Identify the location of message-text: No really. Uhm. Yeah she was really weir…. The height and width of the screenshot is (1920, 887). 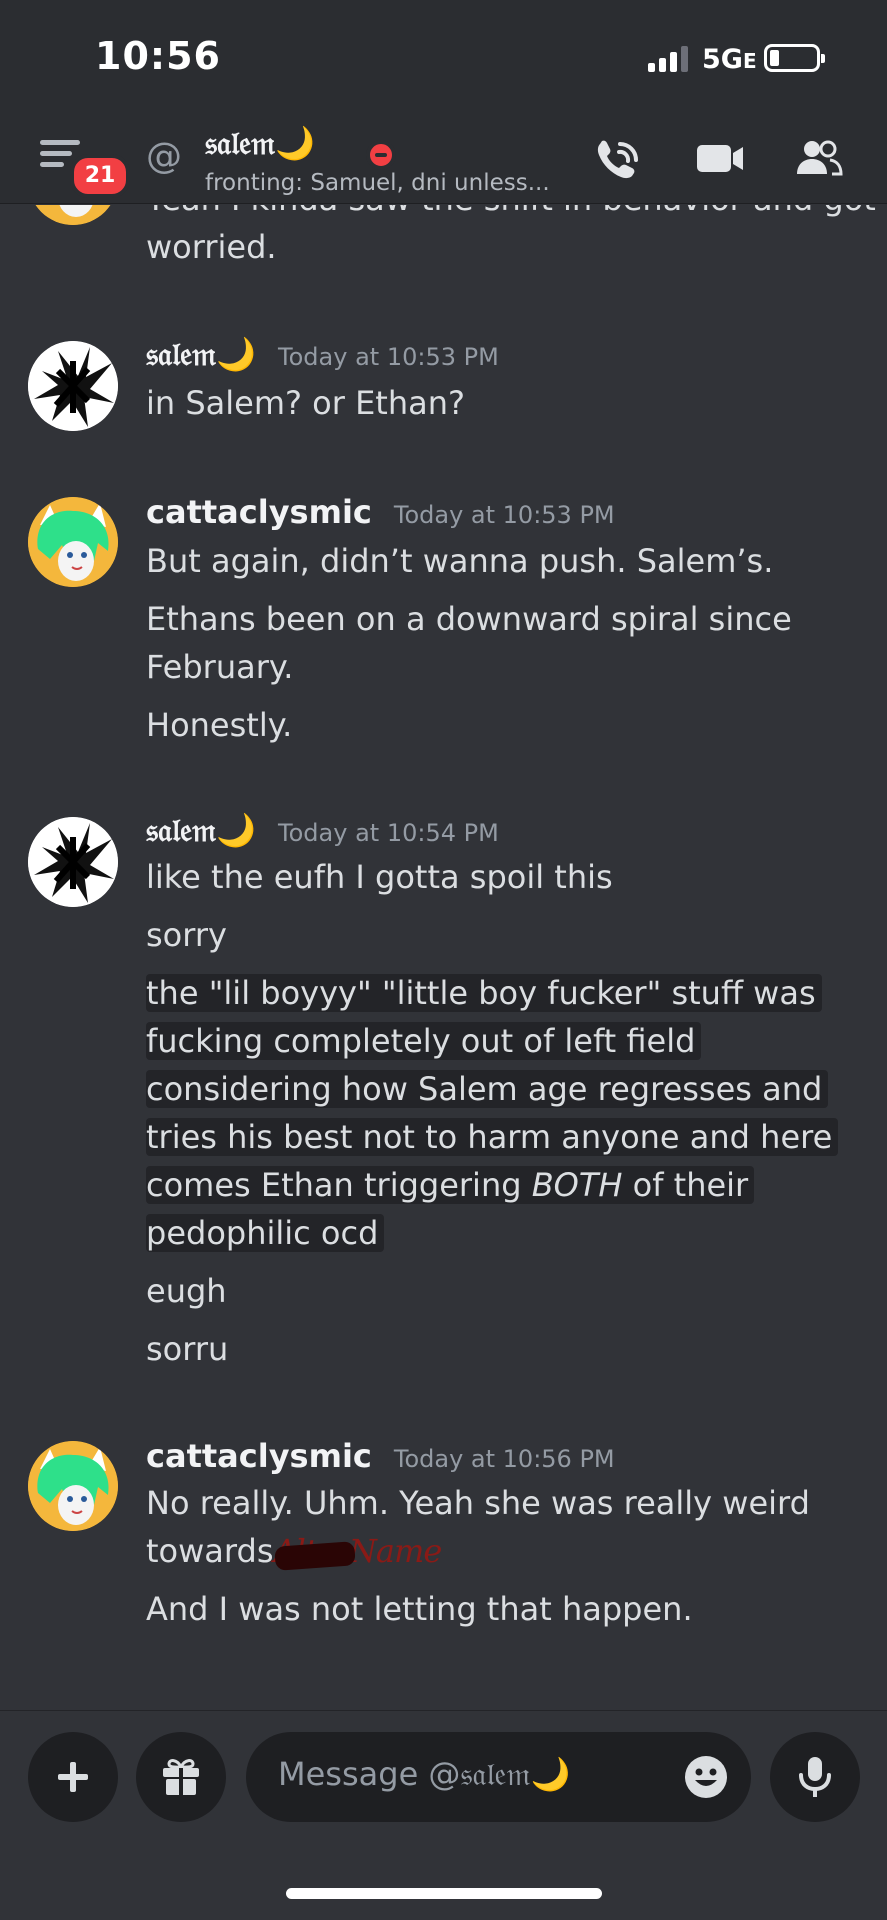
(478, 1503).